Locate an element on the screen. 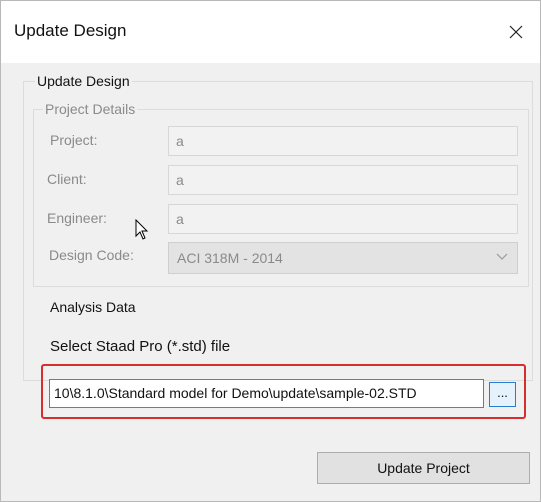 This screenshot has width=541, height=502. update-project-button: Update Project is located at coordinates (423, 468).